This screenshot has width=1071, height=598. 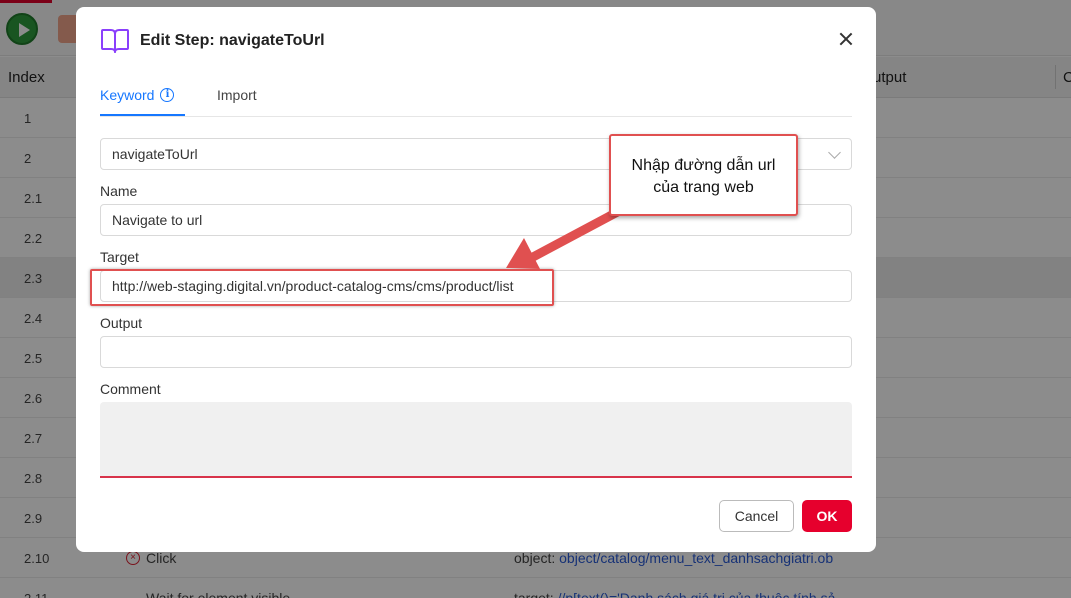 I want to click on target-highlight-box, so click(x=322, y=287).